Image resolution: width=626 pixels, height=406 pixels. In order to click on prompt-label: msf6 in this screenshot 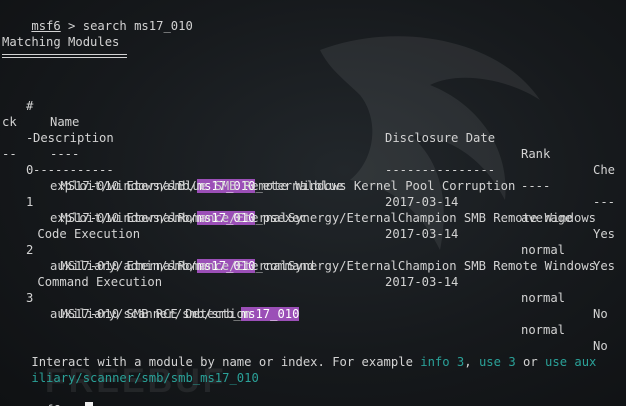, I will do `click(46, 26)`.